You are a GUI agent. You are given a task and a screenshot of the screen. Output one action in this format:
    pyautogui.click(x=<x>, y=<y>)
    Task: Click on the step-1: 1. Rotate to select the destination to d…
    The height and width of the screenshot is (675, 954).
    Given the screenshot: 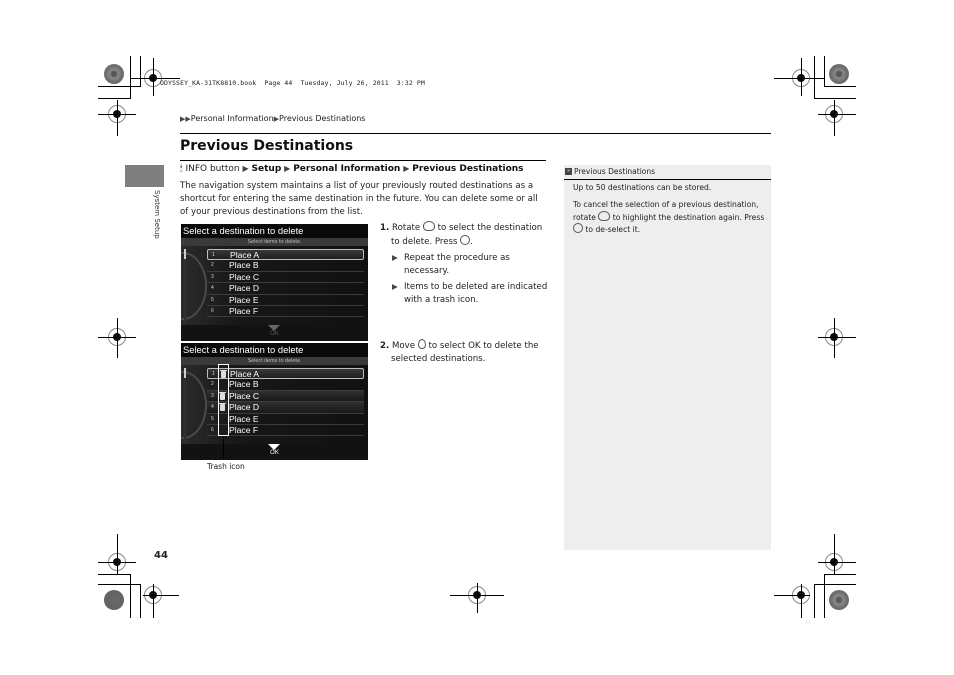 What is the action you would take?
    pyautogui.click(x=465, y=263)
    